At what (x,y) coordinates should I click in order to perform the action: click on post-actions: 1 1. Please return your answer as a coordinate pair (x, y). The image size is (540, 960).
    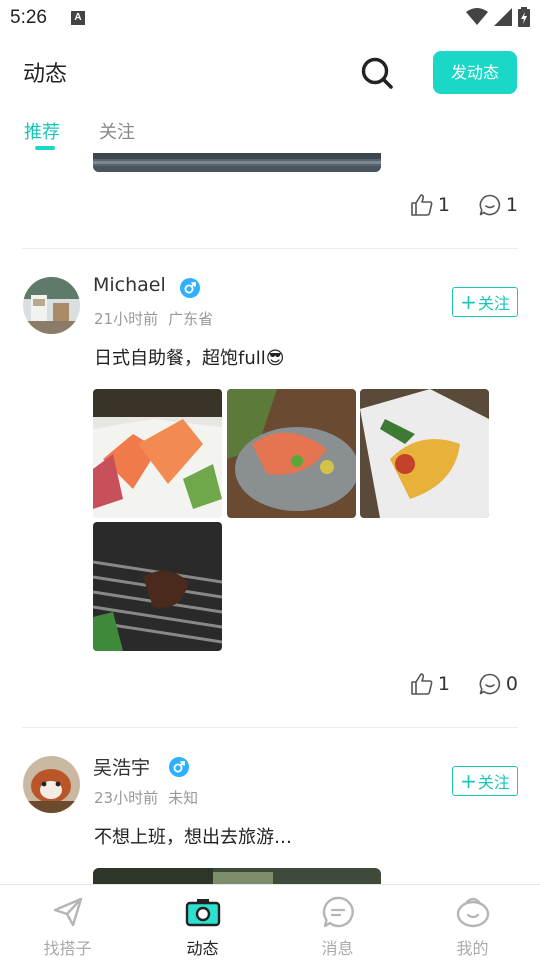
    Looking at the image, I should click on (464, 205).